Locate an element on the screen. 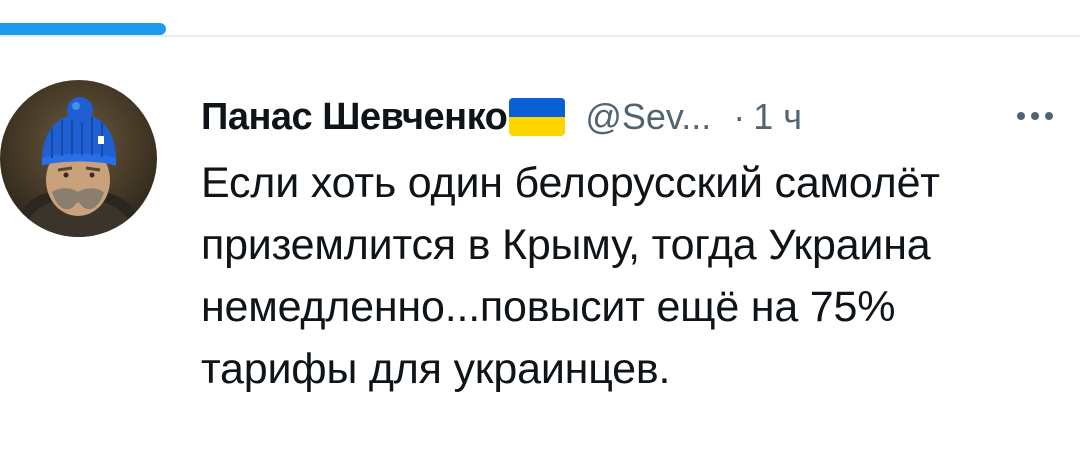 The height and width of the screenshot is (452, 1080). tweet-time: 1 ч is located at coordinates (777, 117).